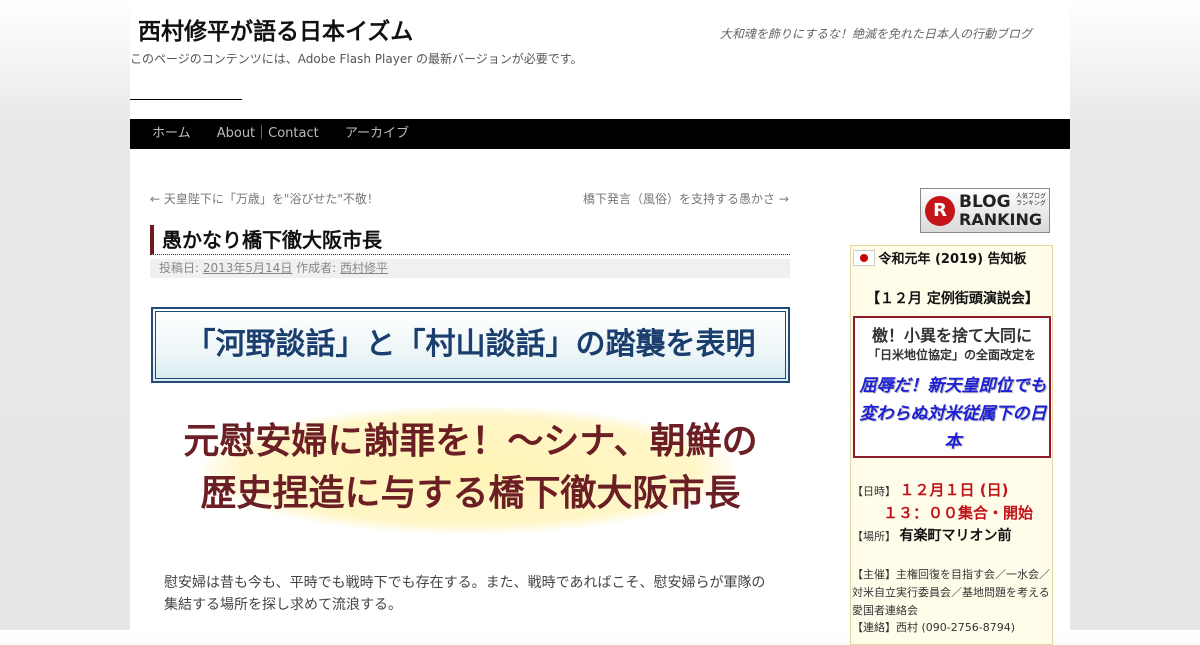 This screenshot has width=1200, height=645. I want to click on post-headline: 元慰安婦に謝罪を！〜シナ、朝鮮の 歴史捏造に与する橋下徹大阪市長, so click(470, 468).